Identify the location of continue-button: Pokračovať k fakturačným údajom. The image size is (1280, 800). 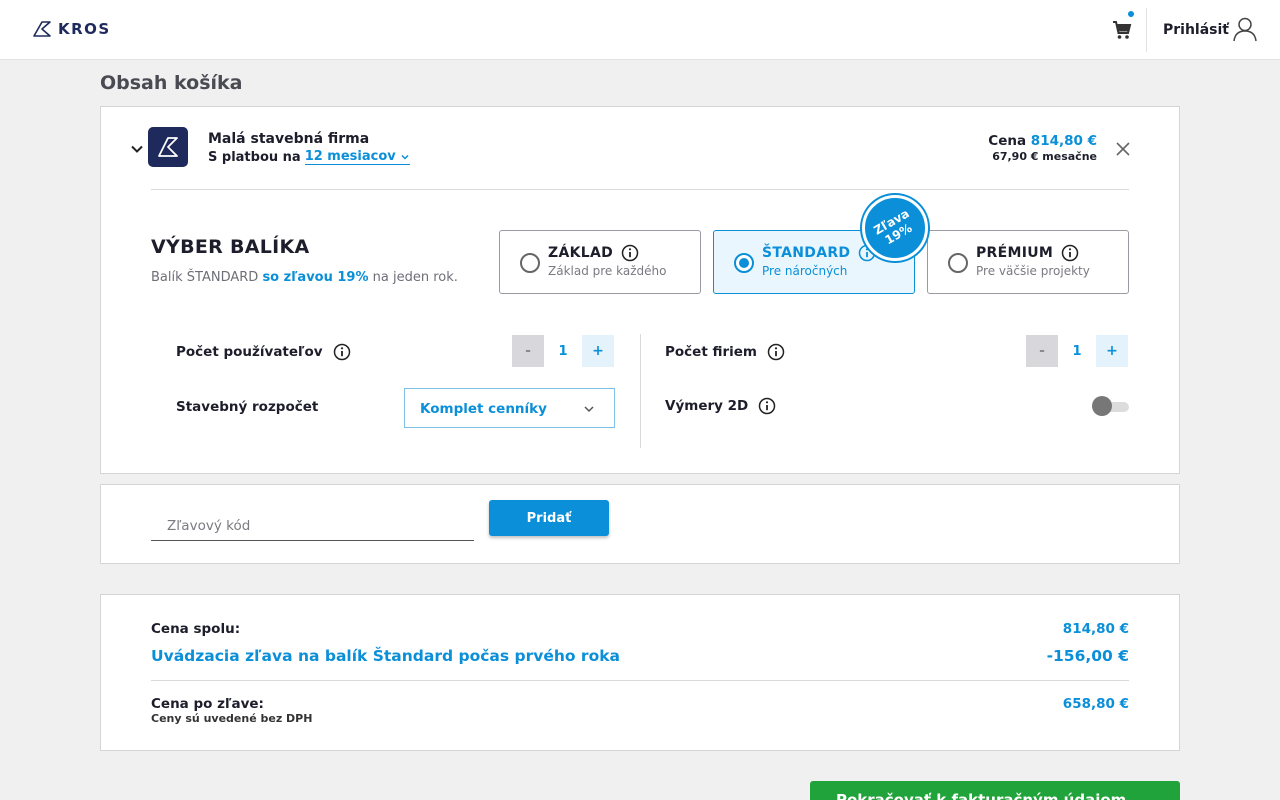
(995, 790).